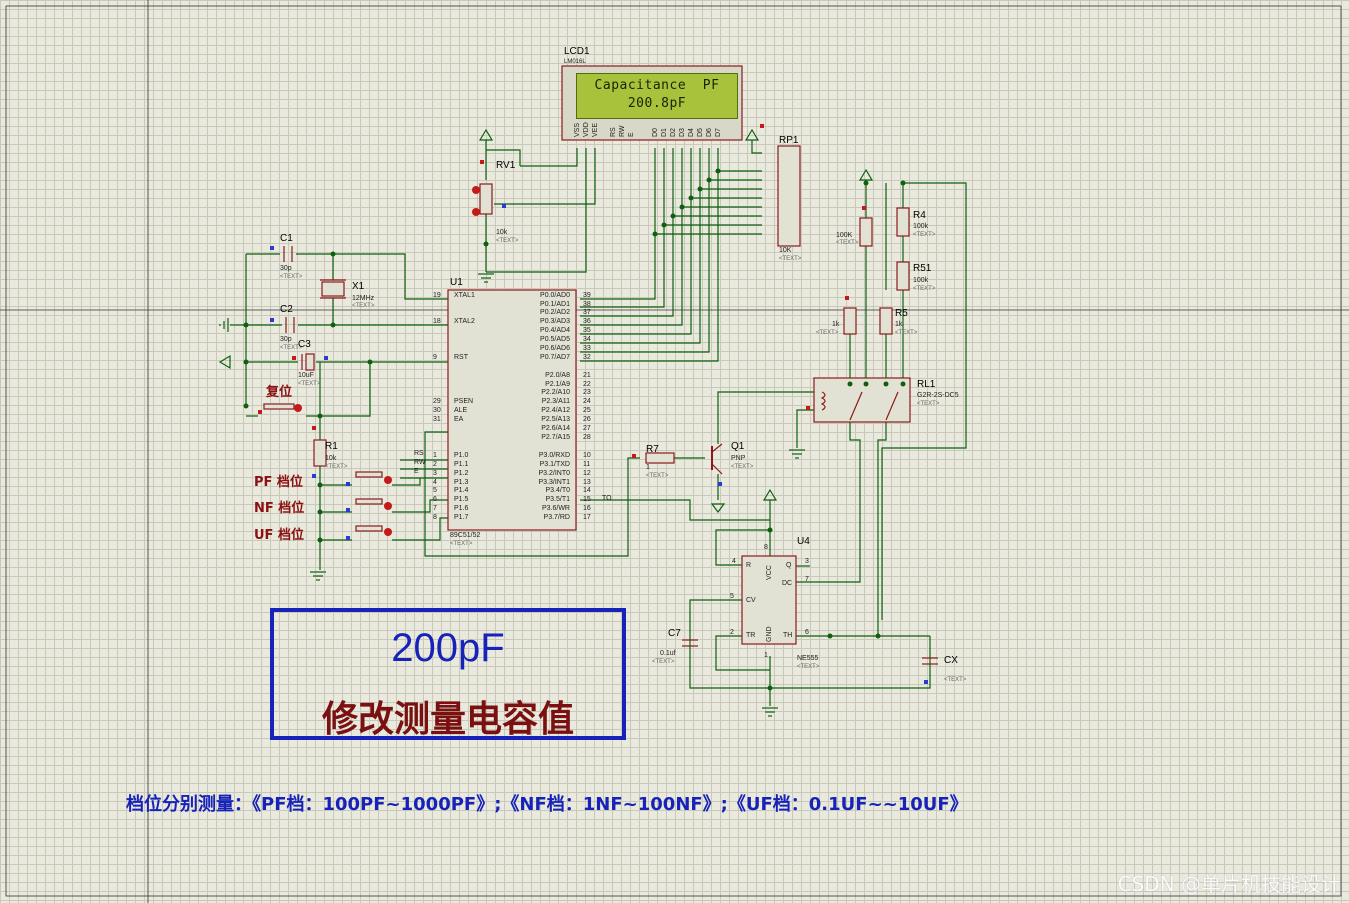 Image resolution: width=1349 pixels, height=903 pixels. I want to click on u1-pin-num-21: 21, so click(587, 375).